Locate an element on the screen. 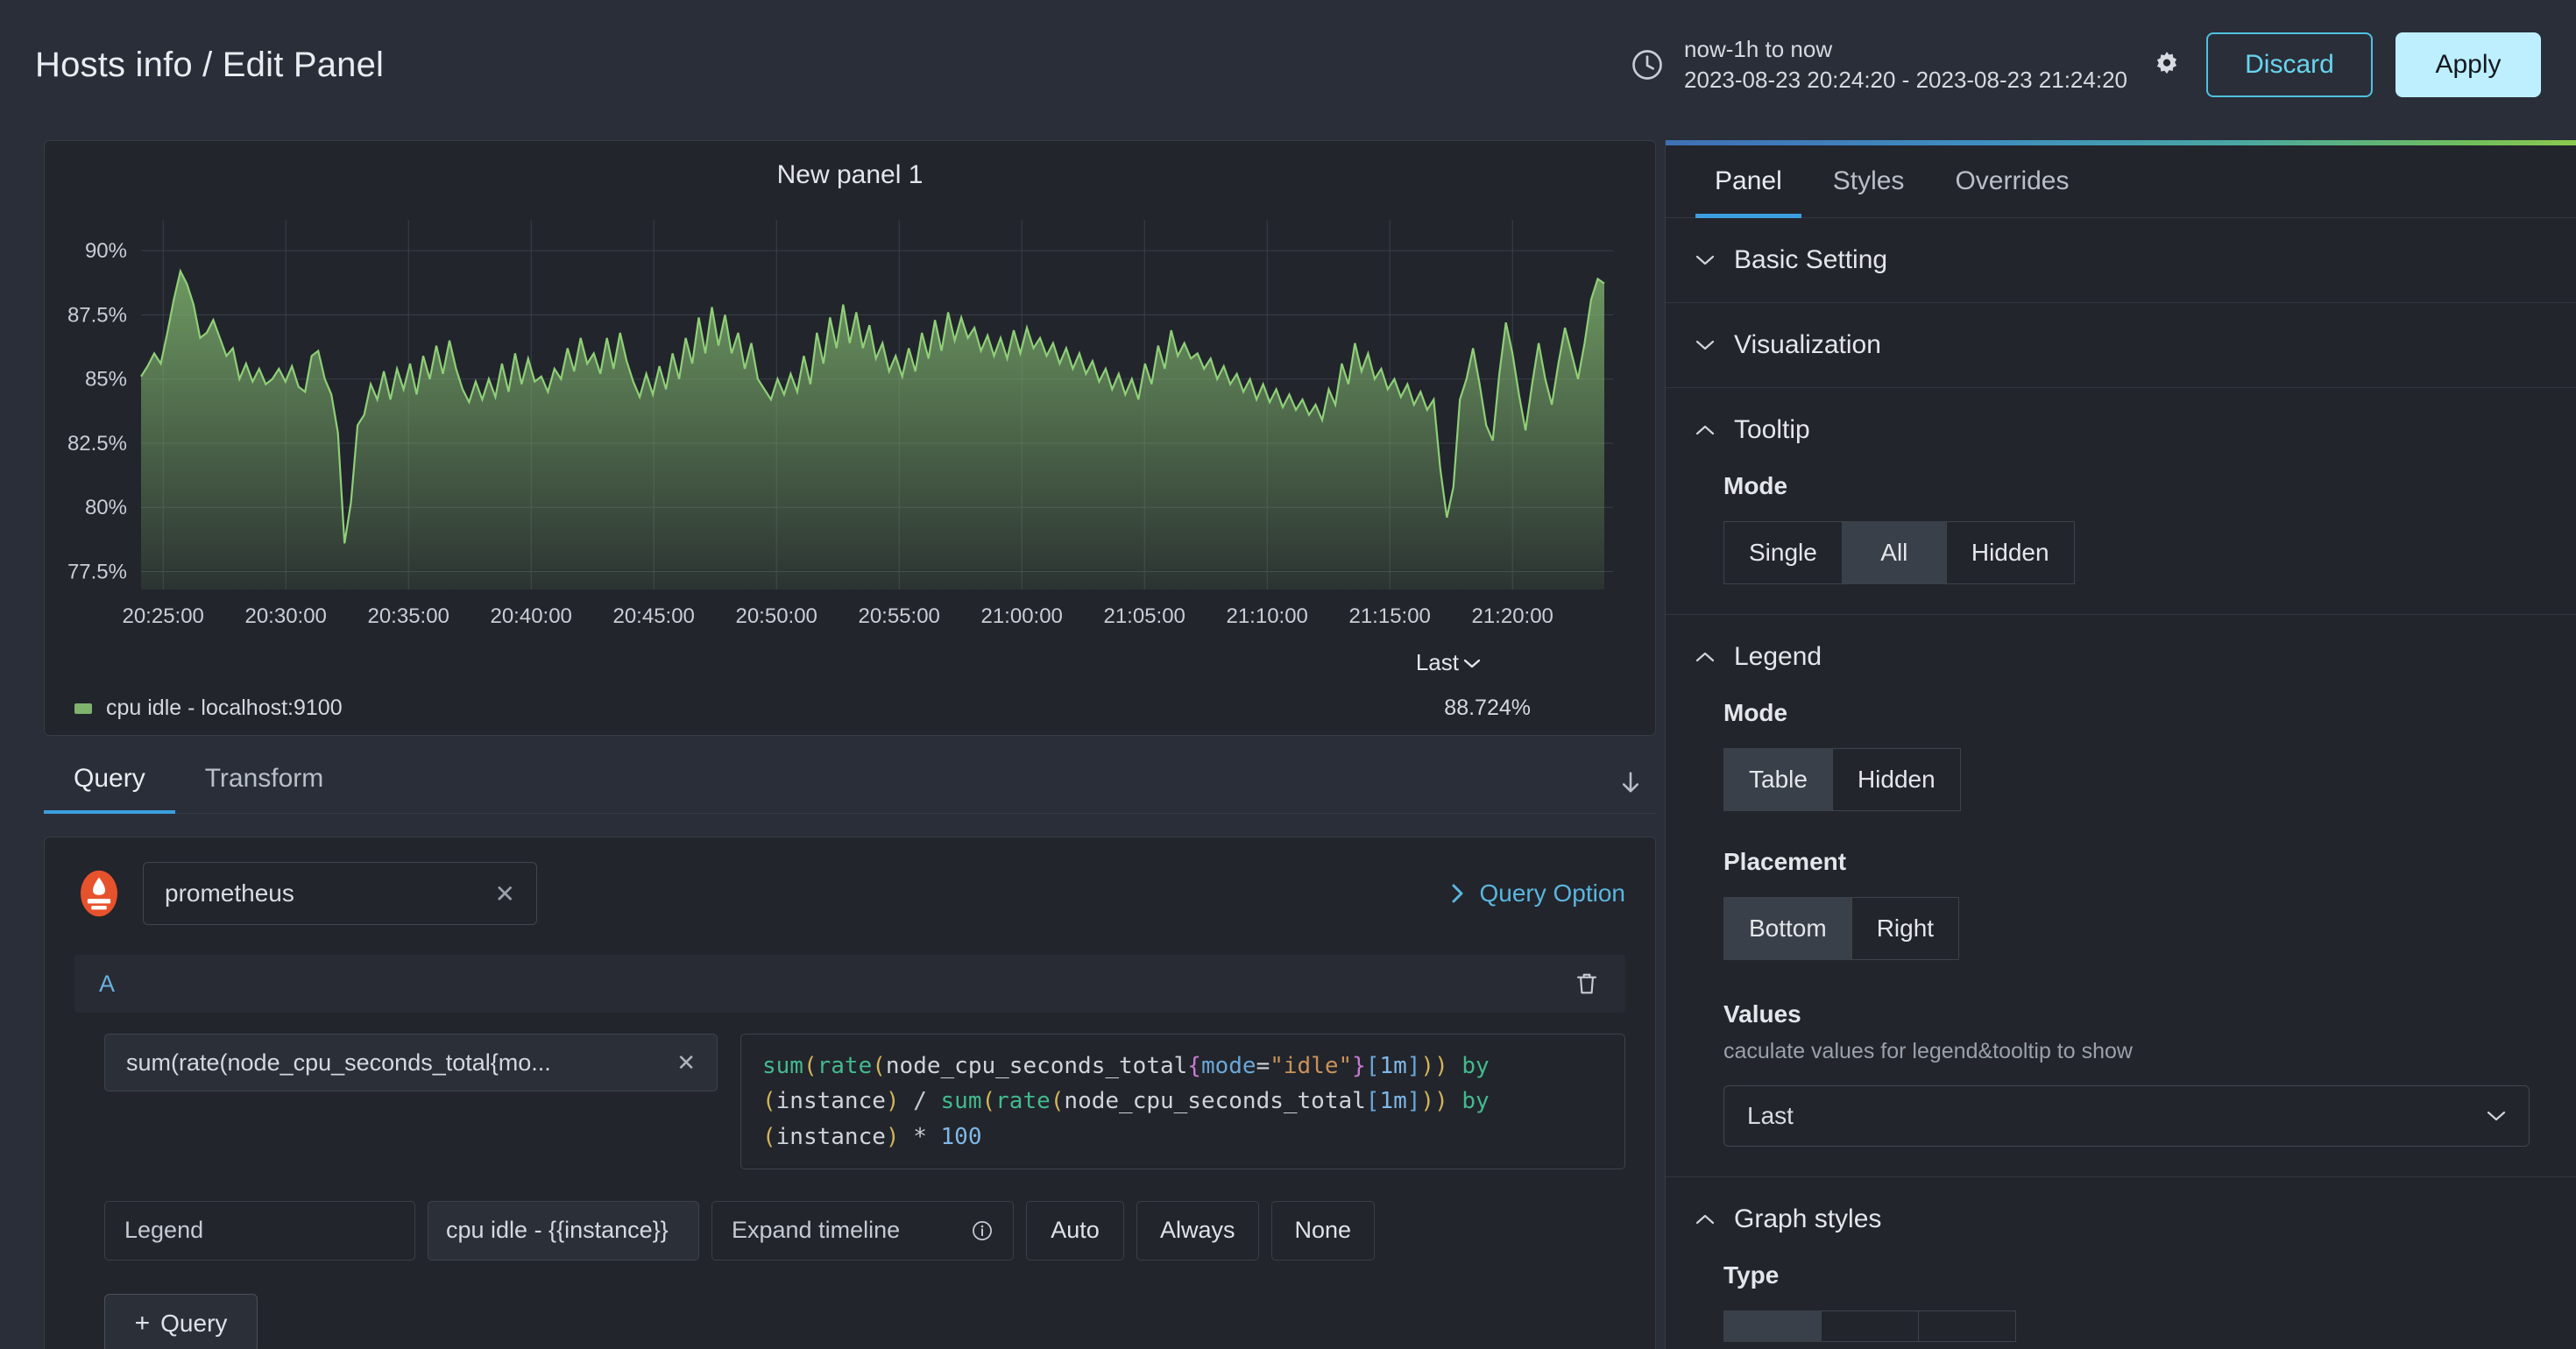 The height and width of the screenshot is (1349, 2576). legend-mode-label: Mode is located at coordinates (1755, 712).